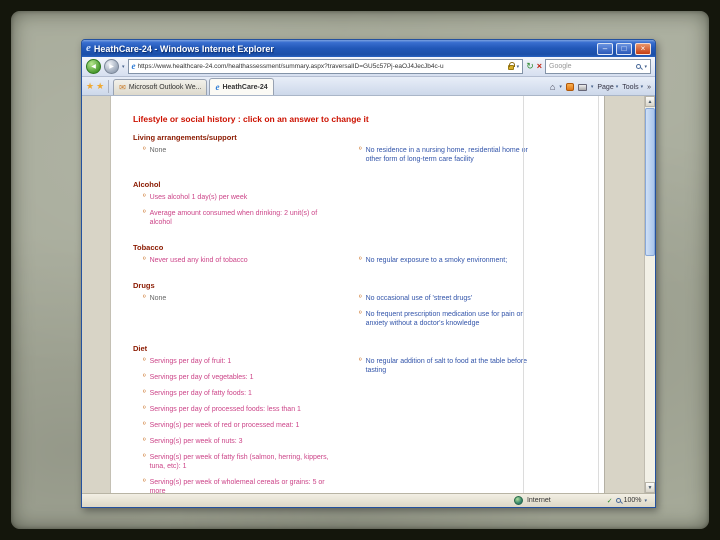 The image size is (720, 540). What do you see at coordinates (618, 500) in the screenshot?
I see `zoom-icon` at bounding box center [618, 500].